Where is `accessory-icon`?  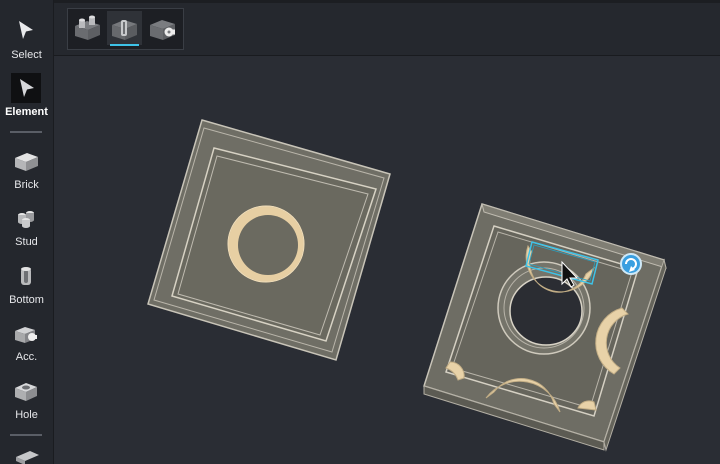
accessory-icon is located at coordinates (26, 333).